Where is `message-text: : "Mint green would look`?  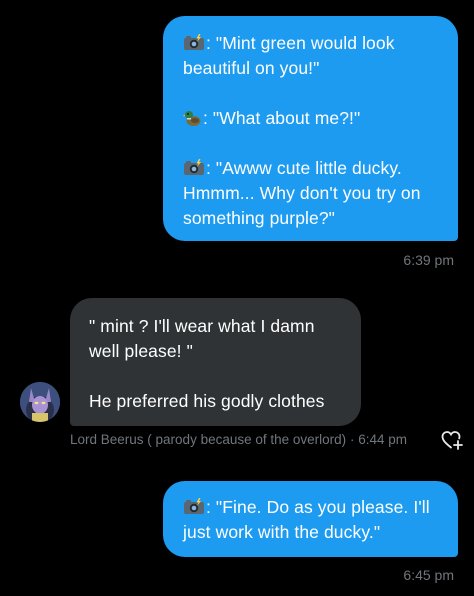 message-text: : "Mint green would look is located at coordinates (300, 43).